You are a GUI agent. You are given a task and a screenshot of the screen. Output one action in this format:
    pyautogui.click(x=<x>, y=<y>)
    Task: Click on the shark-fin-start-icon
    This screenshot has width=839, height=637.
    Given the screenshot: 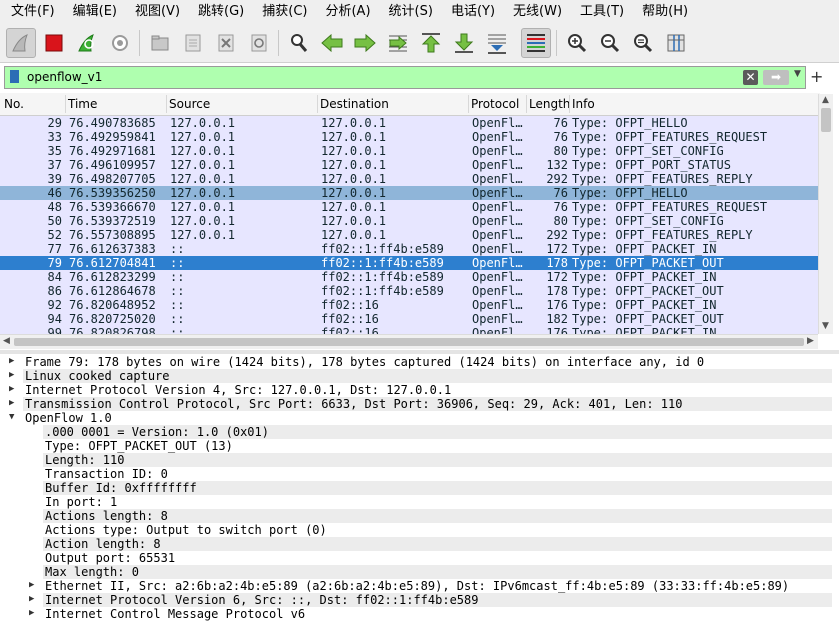 What is the action you would take?
    pyautogui.click(x=21, y=43)
    